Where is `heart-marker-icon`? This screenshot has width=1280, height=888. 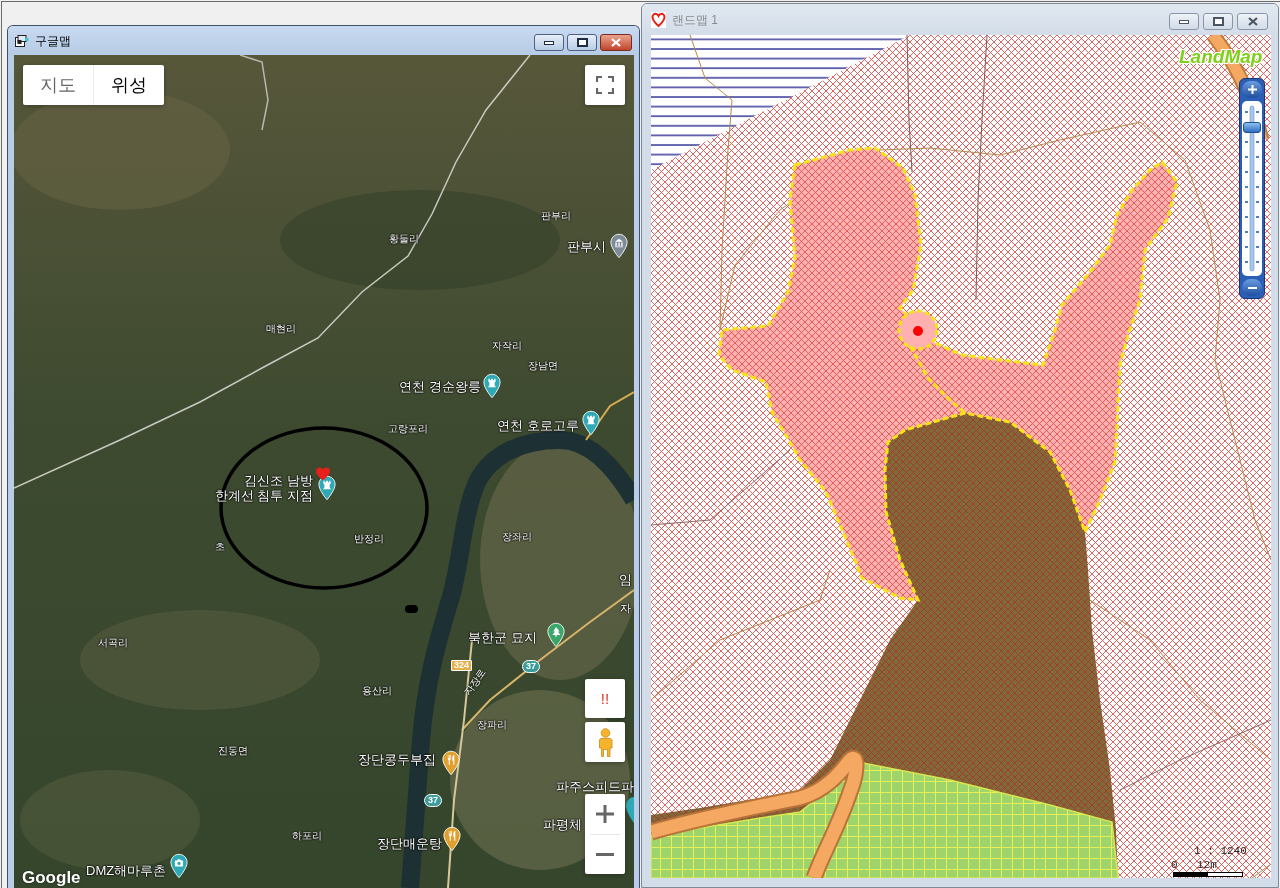
heart-marker-icon is located at coordinates (323, 474).